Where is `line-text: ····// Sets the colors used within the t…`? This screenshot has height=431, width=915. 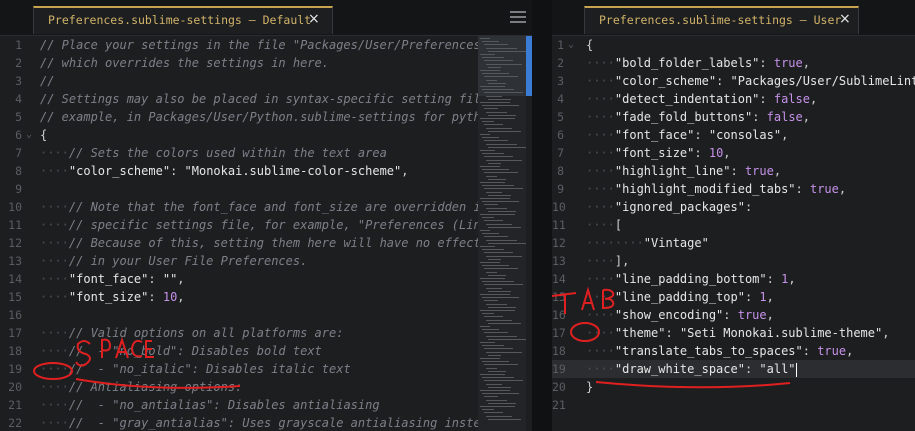
line-text: ····// Sets the colors used within the t… is located at coordinates (213, 153).